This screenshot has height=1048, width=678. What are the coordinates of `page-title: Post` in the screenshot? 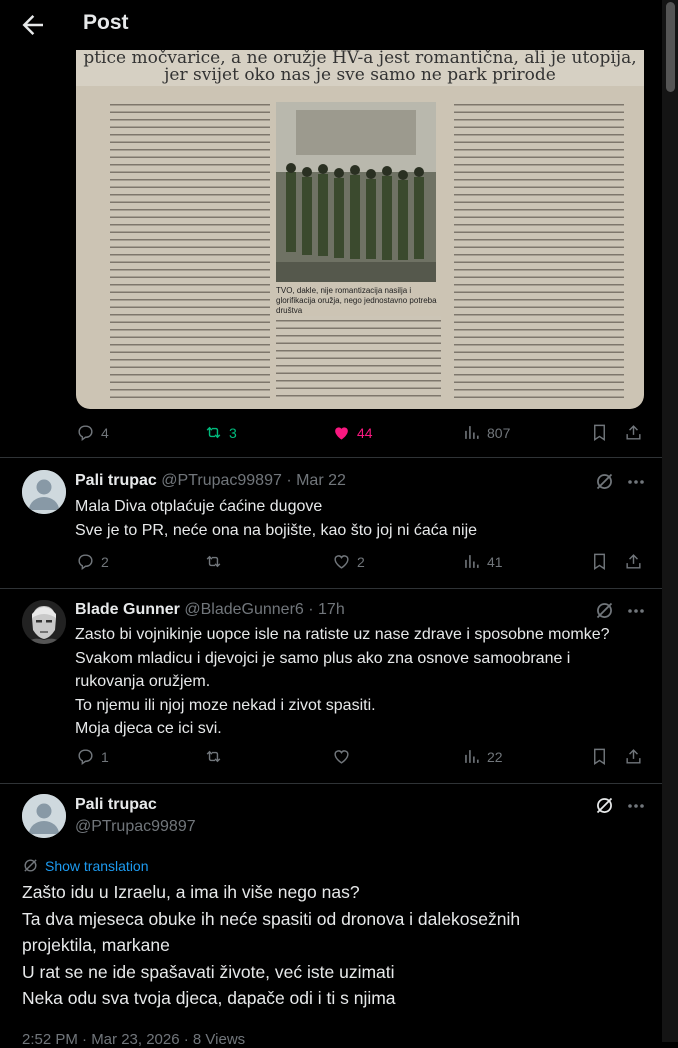 It's located at (106, 22).